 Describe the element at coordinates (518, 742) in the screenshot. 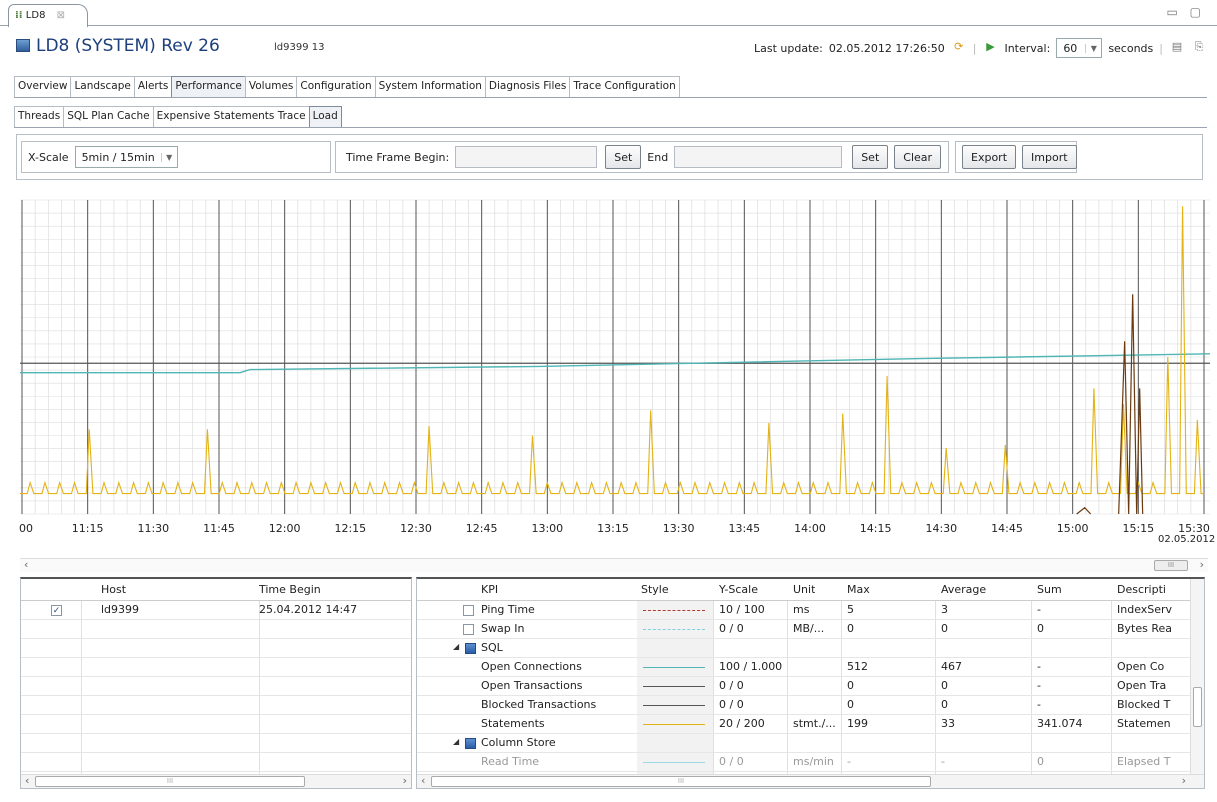

I see `kpi-group-label: Column Store` at that location.